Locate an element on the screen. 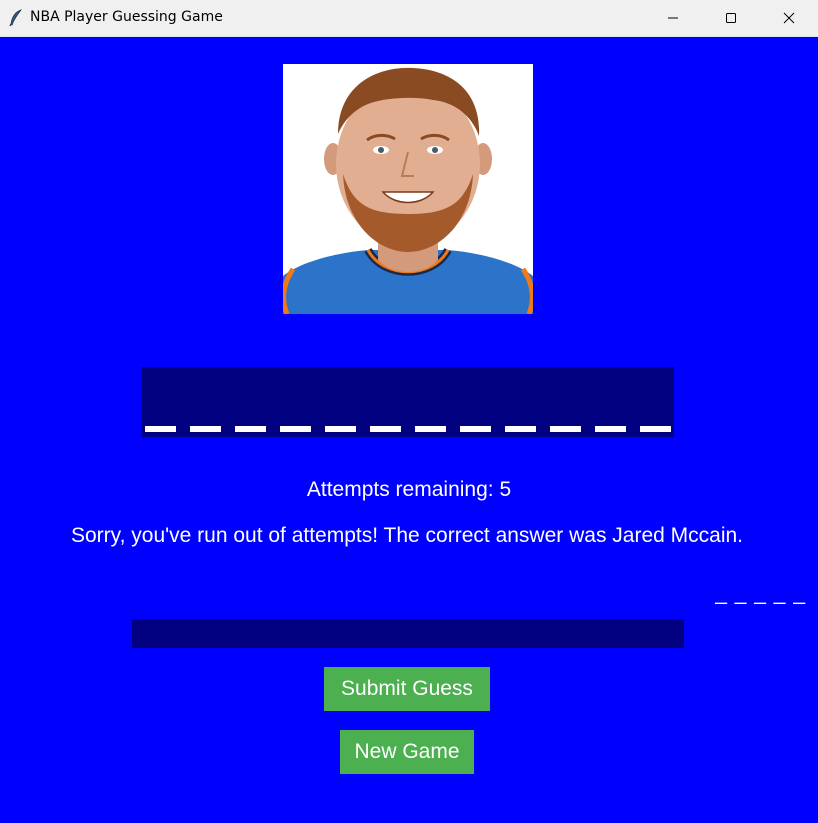 This screenshot has height=823, width=818. attempts-label: Attempts remaining: 5 is located at coordinates (409, 489).